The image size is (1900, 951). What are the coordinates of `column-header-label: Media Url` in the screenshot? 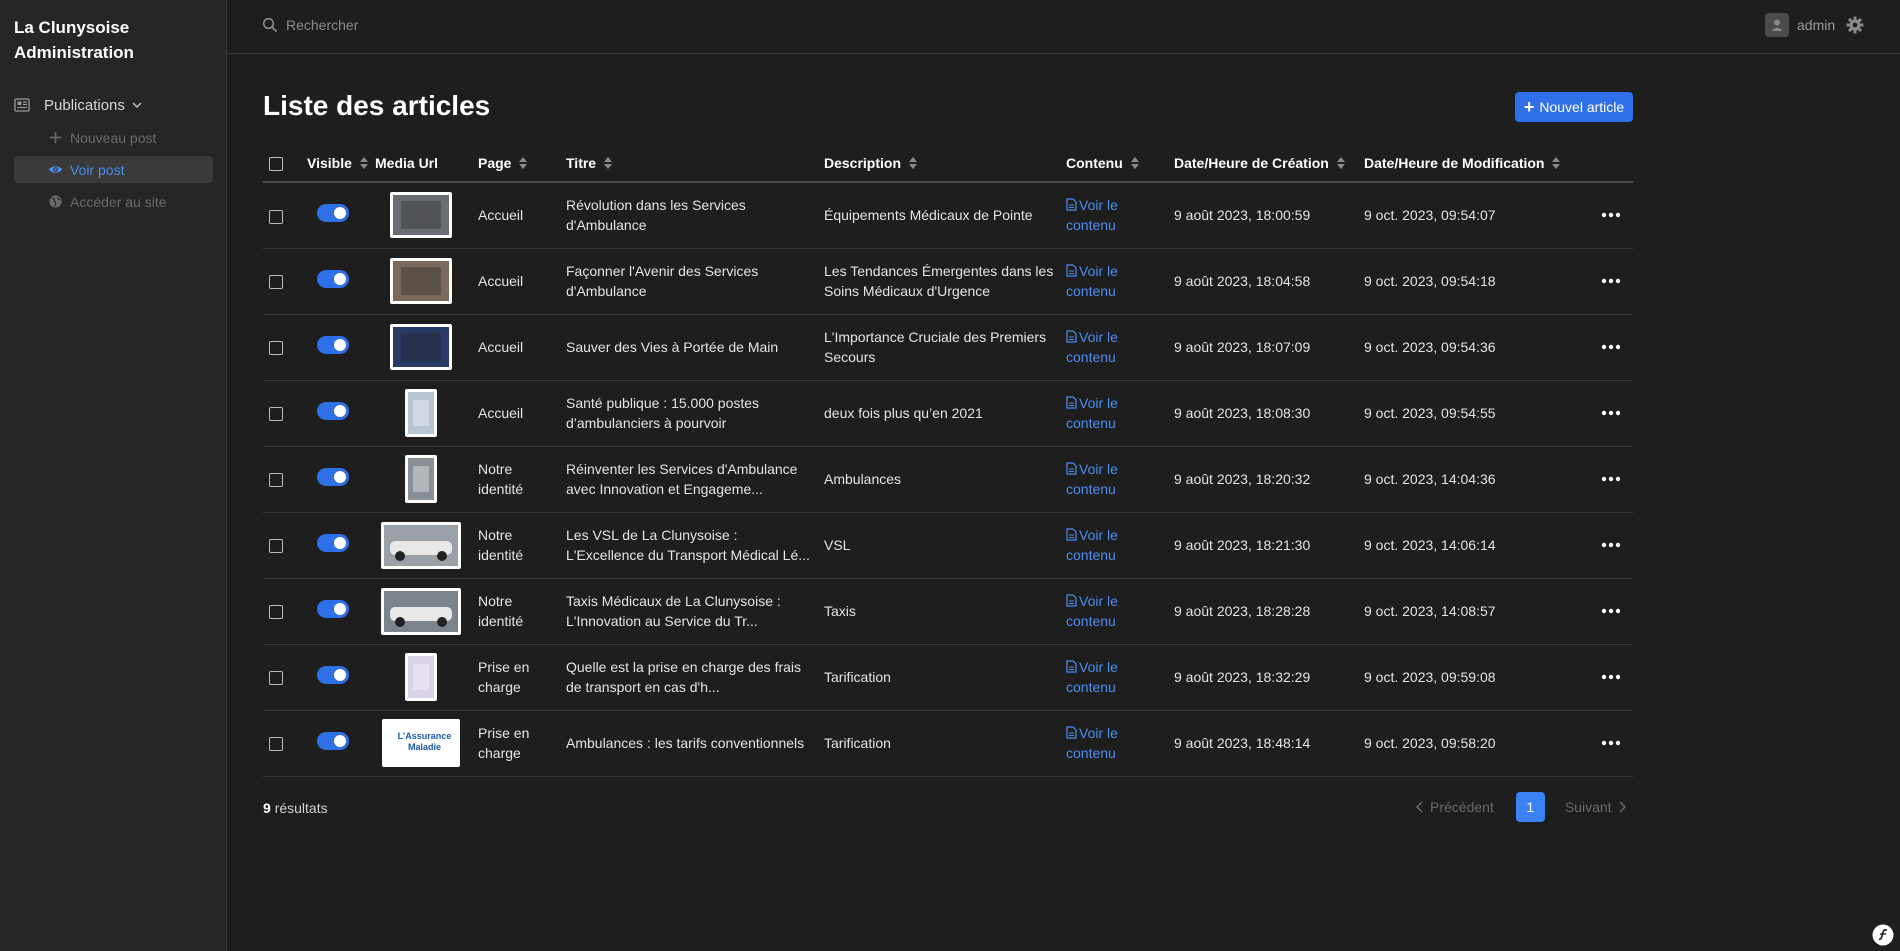 It's located at (407, 162).